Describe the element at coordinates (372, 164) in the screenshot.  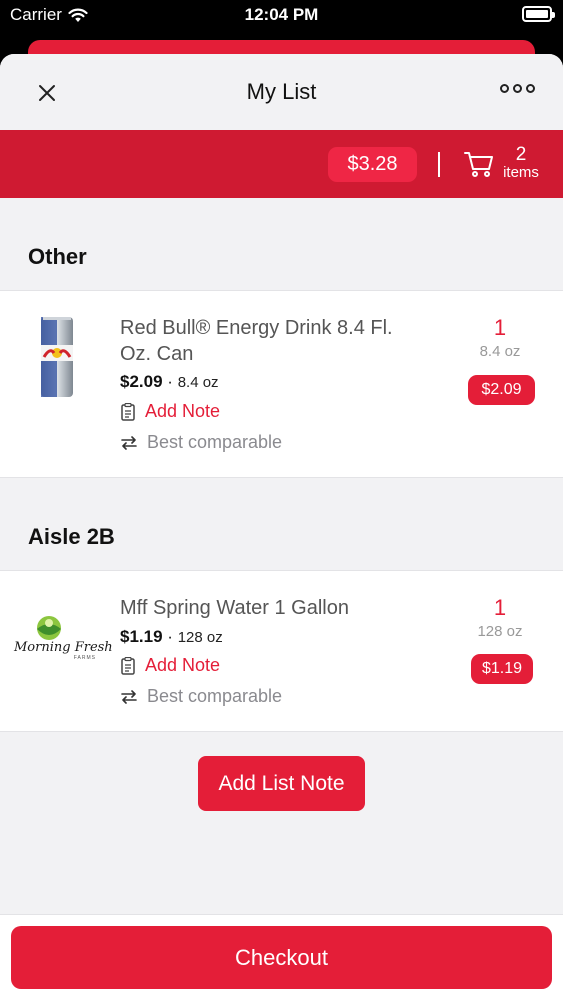
I see `total-price-badge: $3.28` at that location.